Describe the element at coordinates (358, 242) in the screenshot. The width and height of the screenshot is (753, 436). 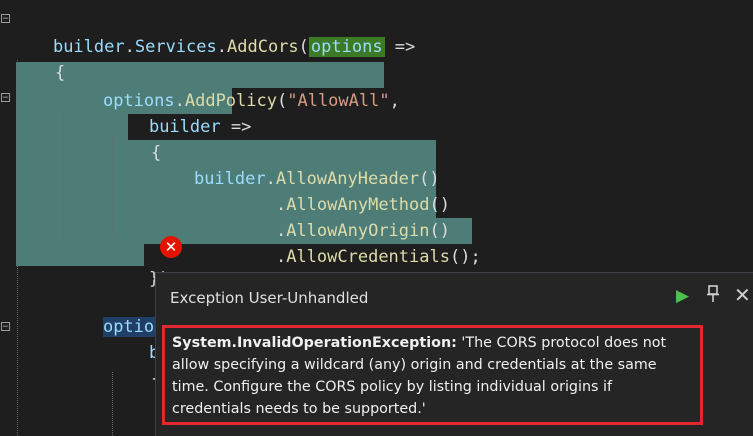
I see `code-line-9: .AllowCredentials();` at that location.